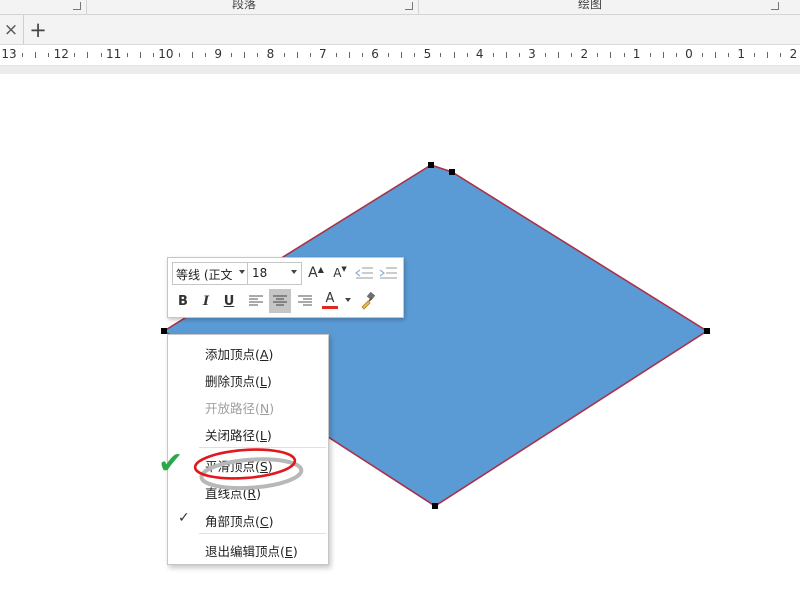 Image resolution: width=800 pixels, height=594 pixels. I want to click on bold-button: B, so click(183, 301).